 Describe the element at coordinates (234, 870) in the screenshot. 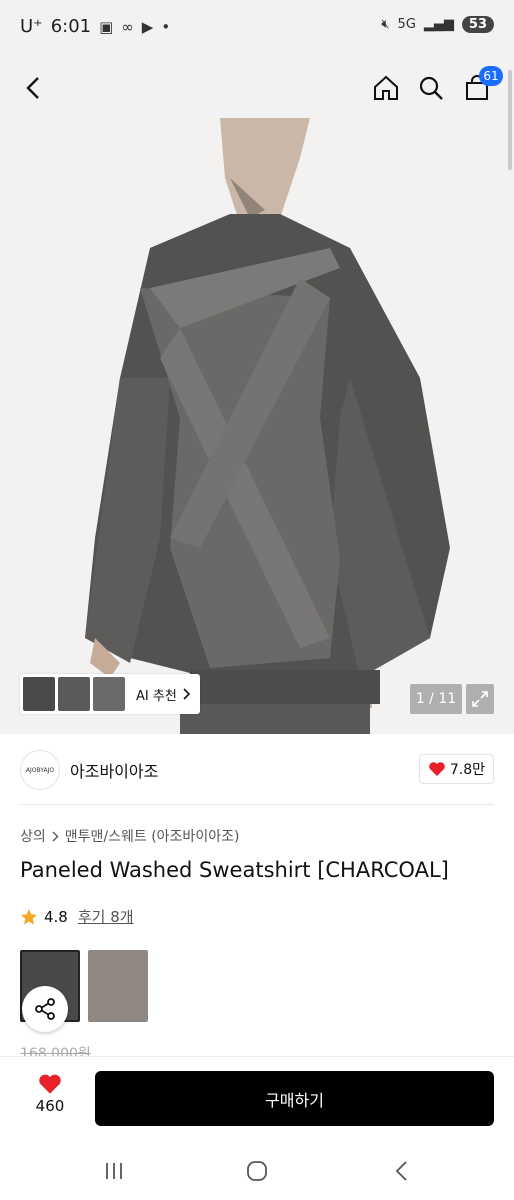

I see `product-title: Paneled Washed Sweatshirt [CHARCOAL]` at that location.